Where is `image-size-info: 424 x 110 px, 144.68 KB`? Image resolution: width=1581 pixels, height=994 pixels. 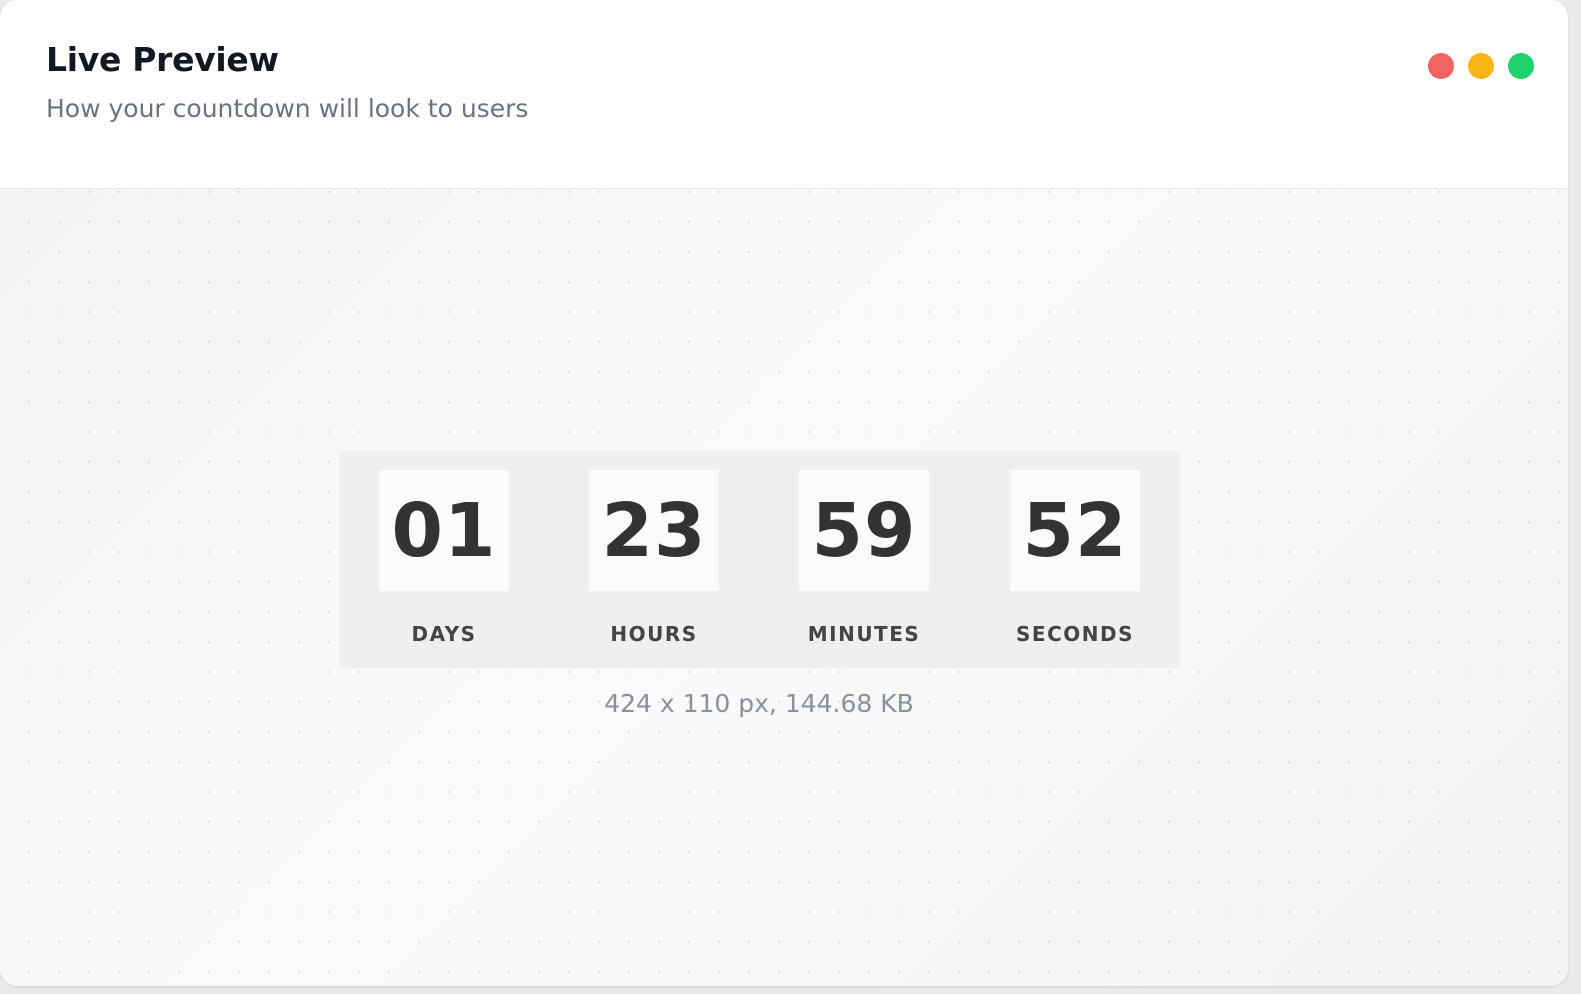
image-size-info: 424 x 110 px, 144.68 KB is located at coordinates (759, 703).